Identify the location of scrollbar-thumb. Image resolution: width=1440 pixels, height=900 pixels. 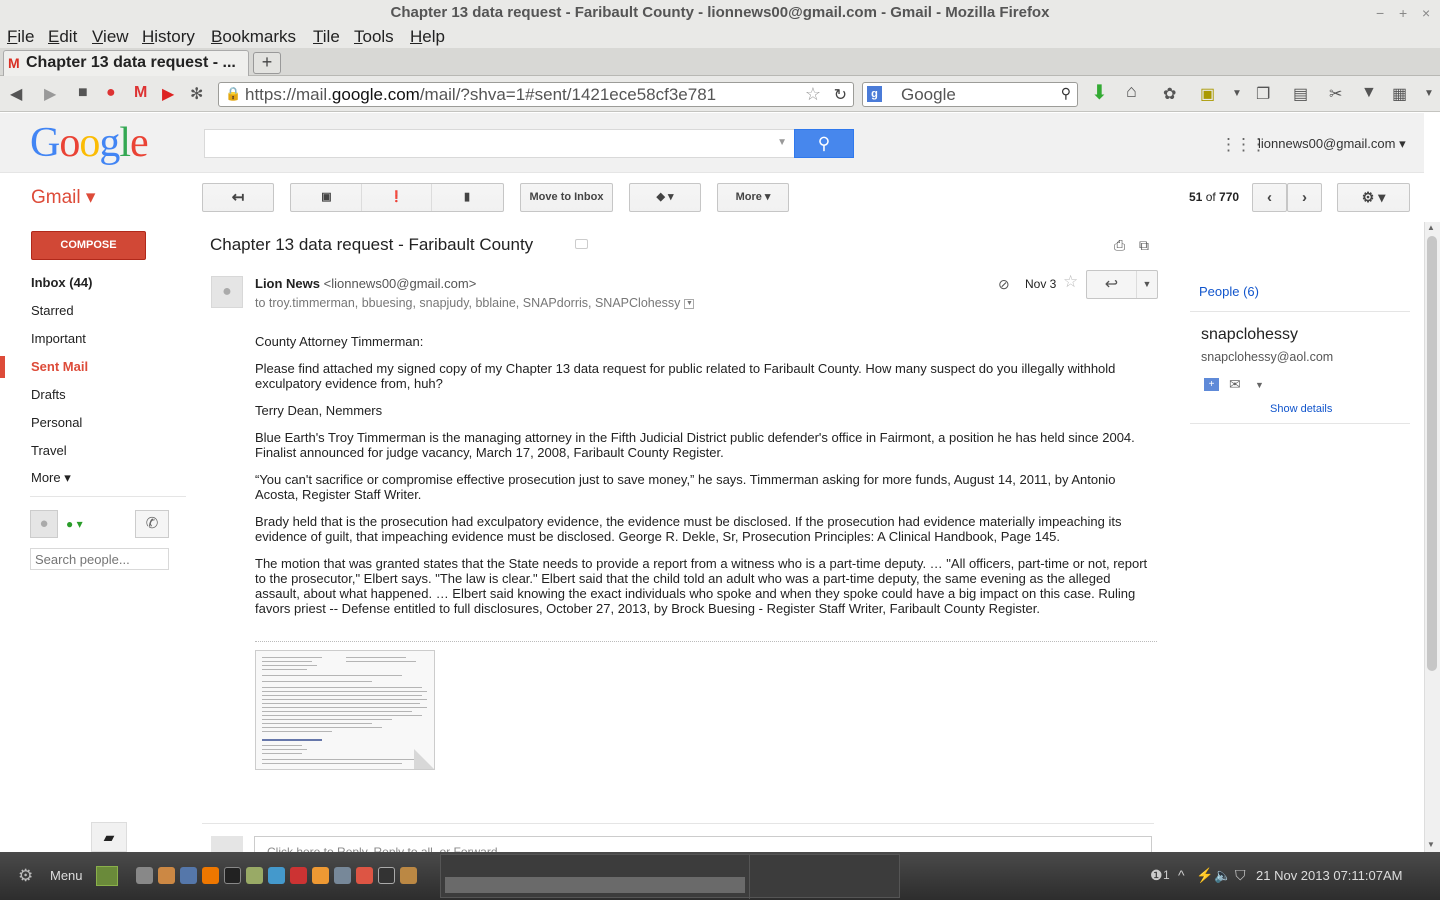
(1432, 453).